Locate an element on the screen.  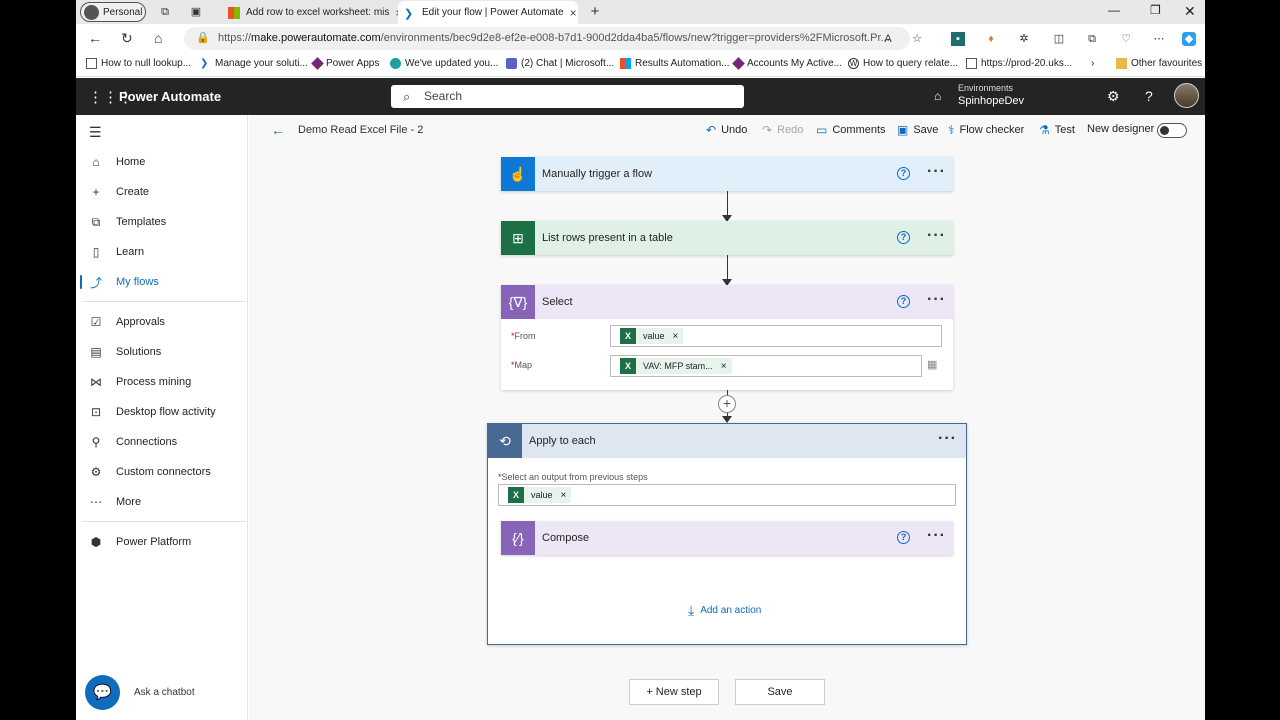
window-close-icon: ✕ is located at coordinates (1190, 11).